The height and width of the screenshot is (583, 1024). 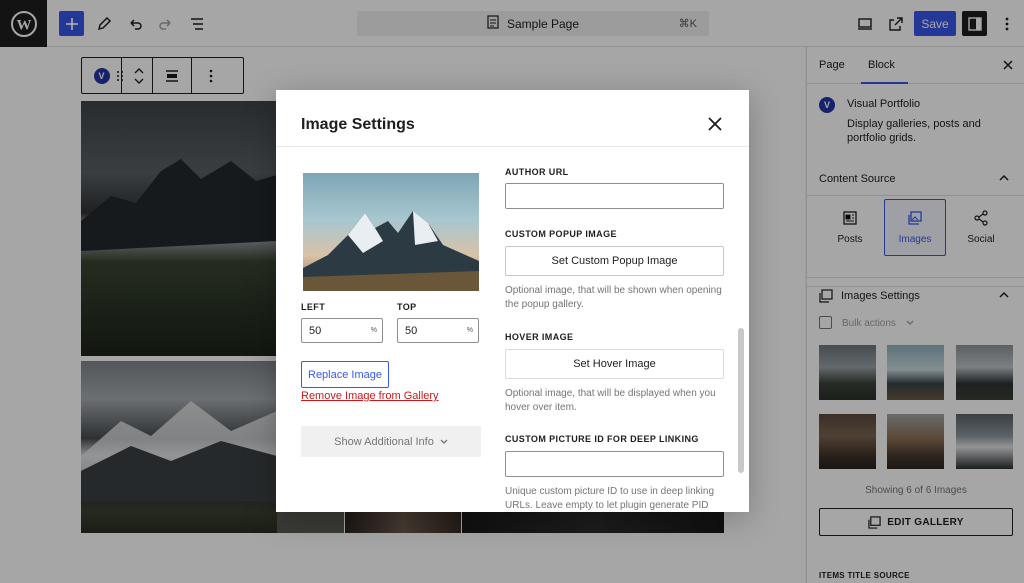 What do you see at coordinates (602, 439) in the screenshot?
I see `picture-id-label: CUSTOM PICTURE ID FOR DEEP LINKING` at bounding box center [602, 439].